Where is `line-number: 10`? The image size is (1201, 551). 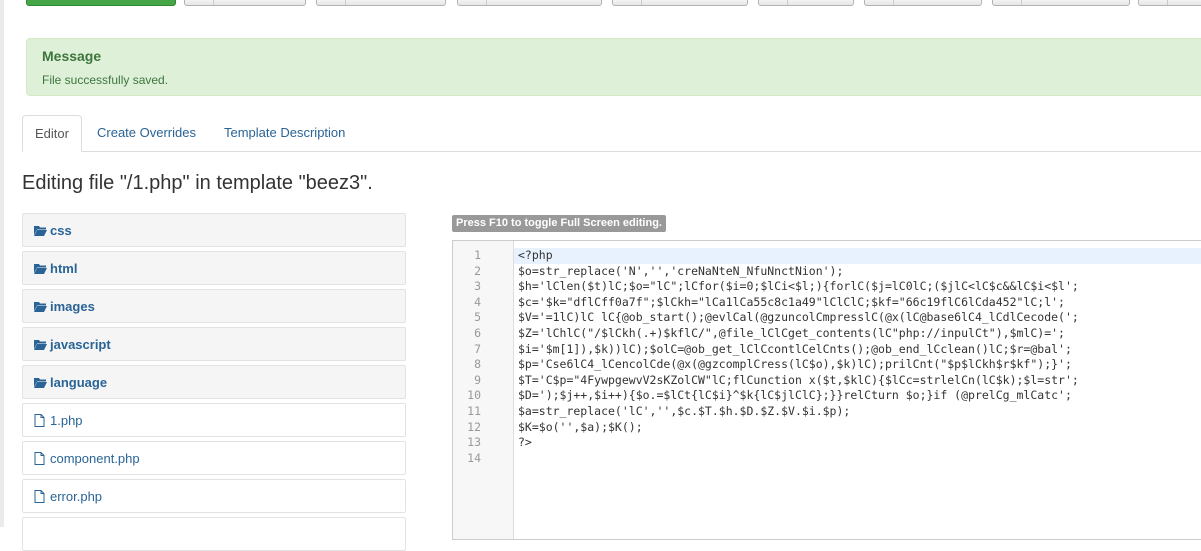 line-number: 10 is located at coordinates (474, 395).